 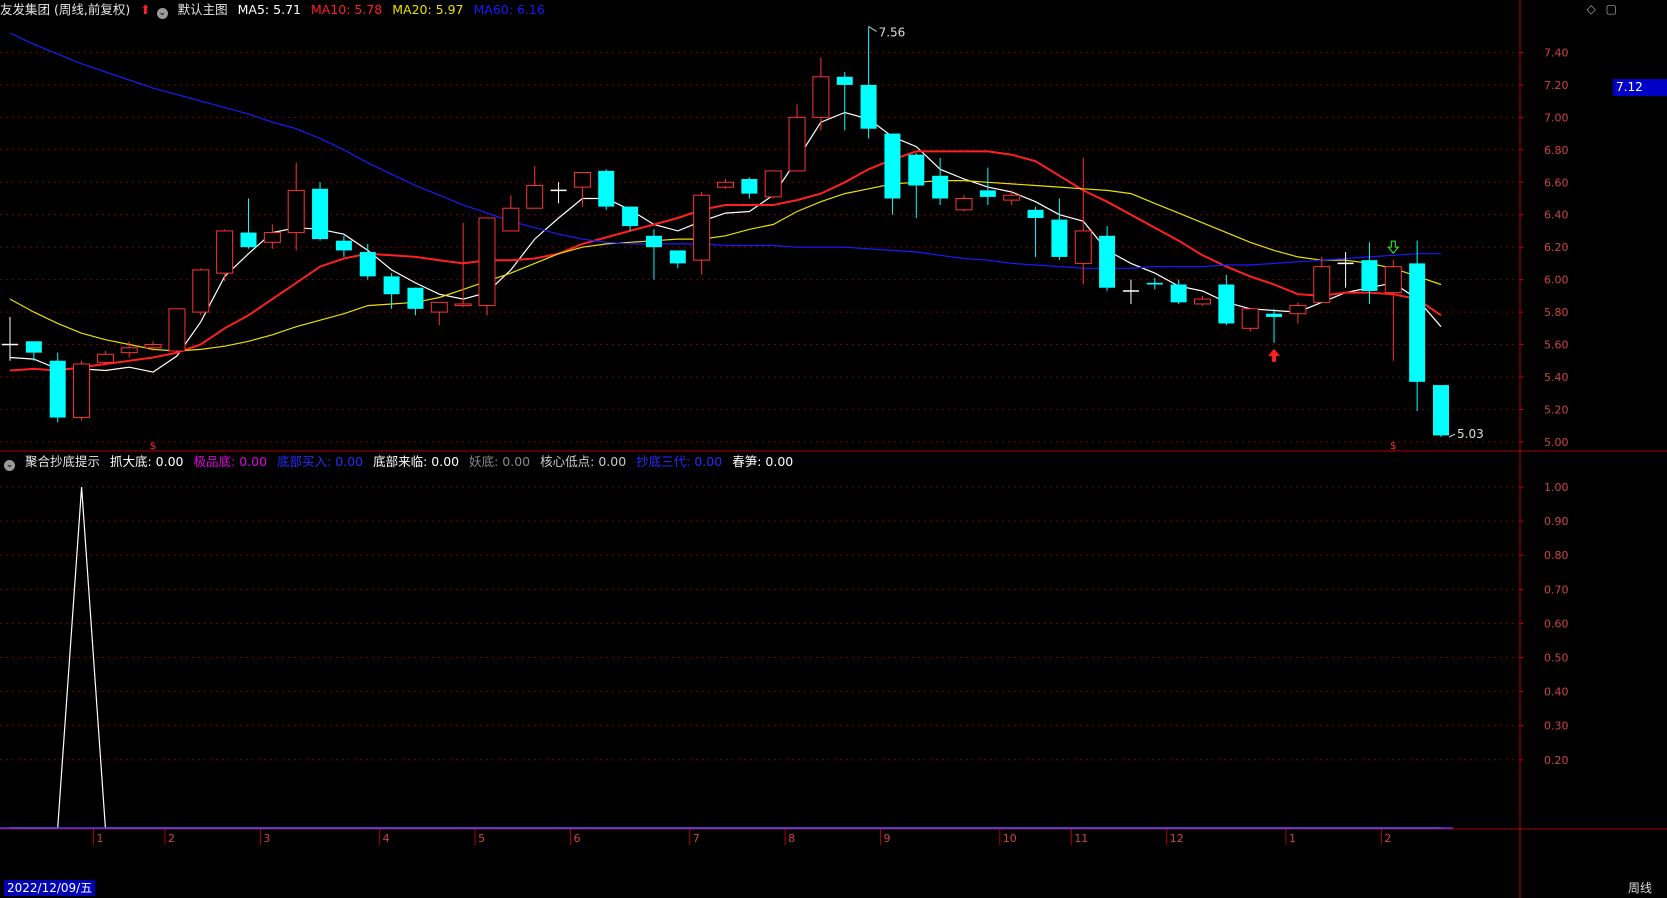 I want to click on low-pointer, so click(x=1452, y=435).